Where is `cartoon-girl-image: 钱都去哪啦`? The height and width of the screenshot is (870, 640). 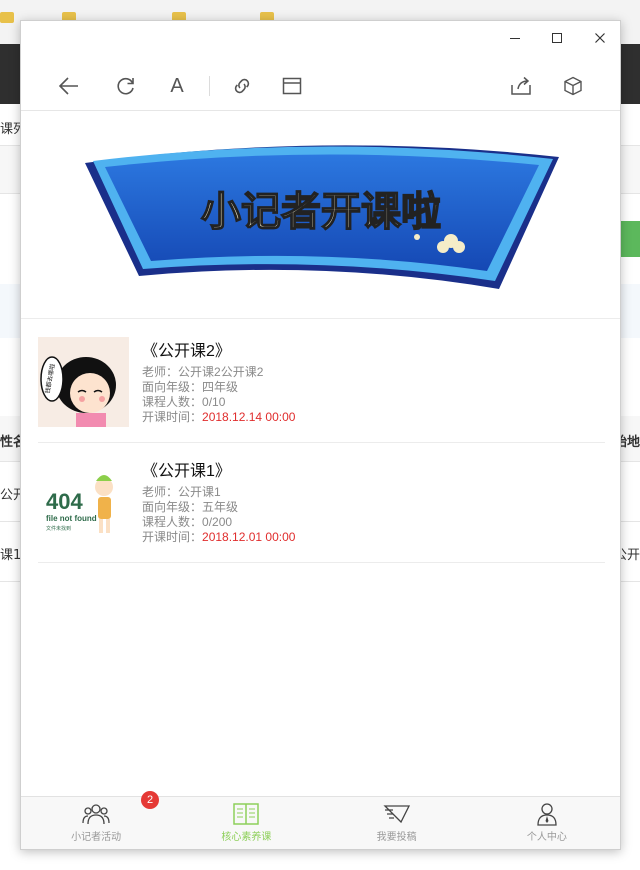
cartoon-girl-image: 钱都去哪啦 is located at coordinates (83, 382).